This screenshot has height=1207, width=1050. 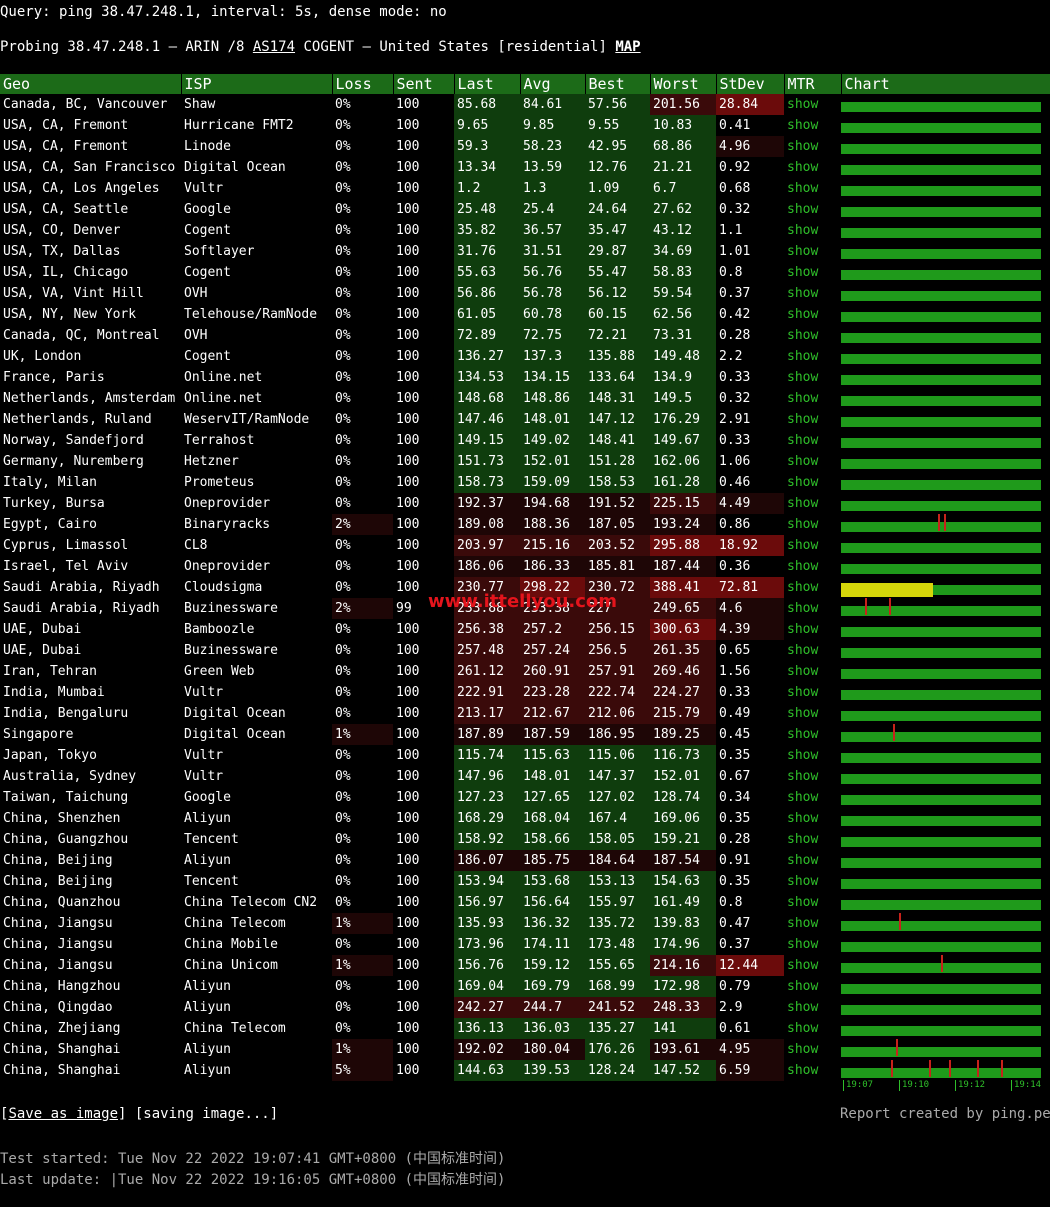 What do you see at coordinates (683, 377) in the screenshot?
I see `cell-worst: 134.9` at bounding box center [683, 377].